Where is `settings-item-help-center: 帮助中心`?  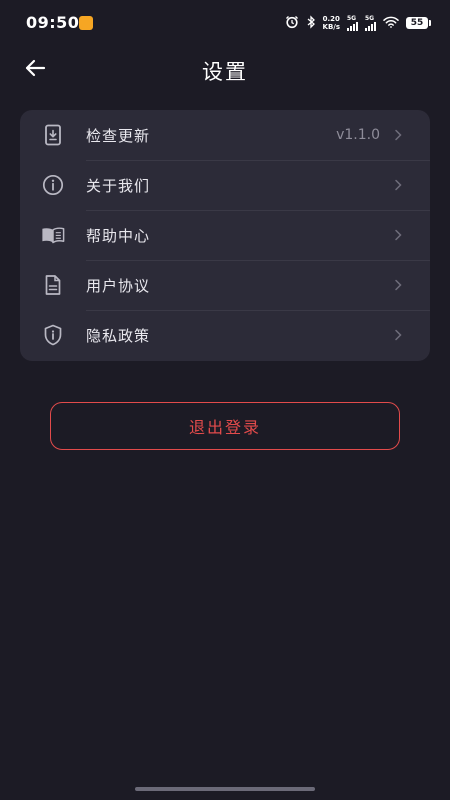
settings-item-help-center: 帮助中心 is located at coordinates (225, 235).